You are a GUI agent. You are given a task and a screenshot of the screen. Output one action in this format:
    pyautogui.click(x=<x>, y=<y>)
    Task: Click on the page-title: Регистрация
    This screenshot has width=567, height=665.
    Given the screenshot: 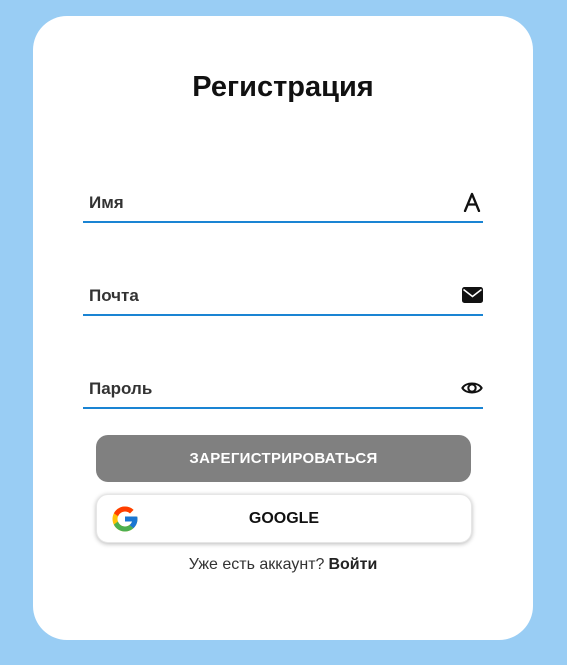 What is the action you would take?
    pyautogui.click(x=283, y=87)
    